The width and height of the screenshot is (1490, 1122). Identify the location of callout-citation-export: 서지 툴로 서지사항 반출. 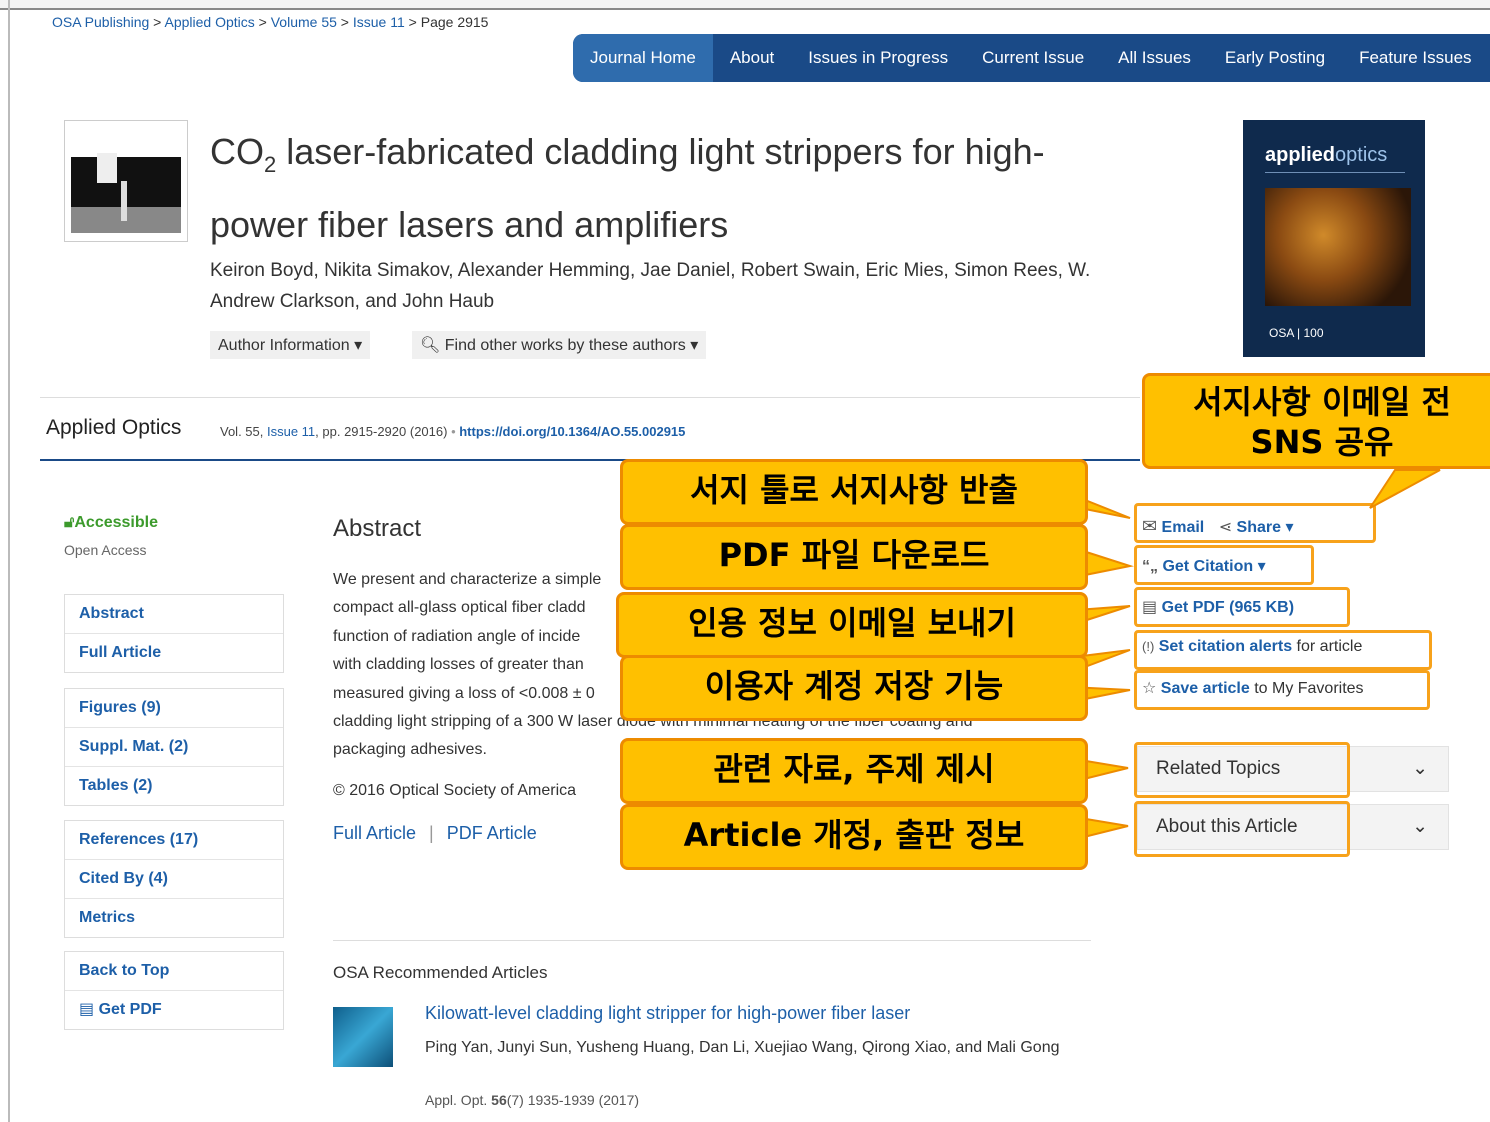
(854, 492).